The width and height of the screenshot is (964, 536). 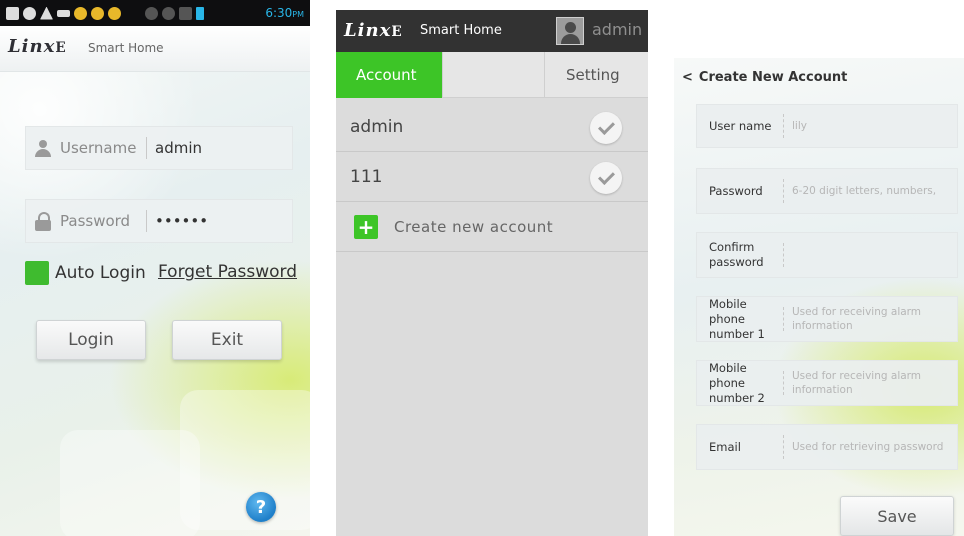 What do you see at coordinates (43, 148) in the screenshot?
I see `user-icon` at bounding box center [43, 148].